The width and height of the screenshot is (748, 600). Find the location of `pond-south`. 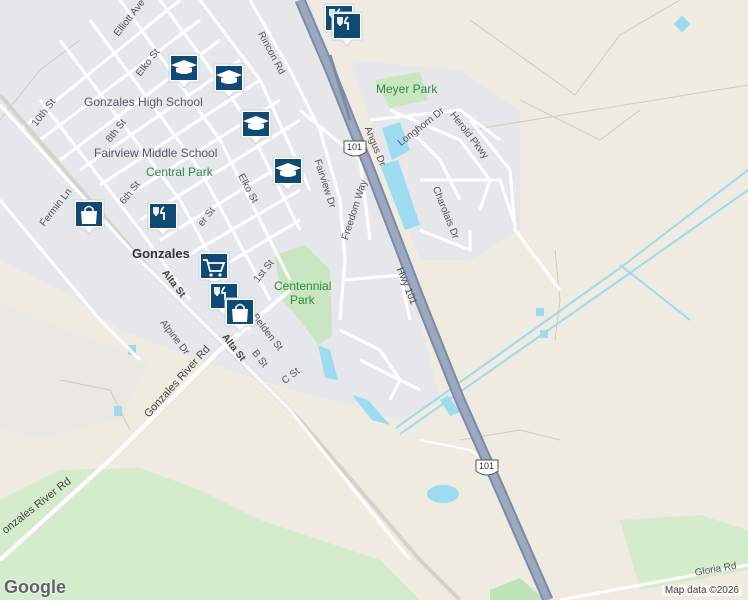

pond-south is located at coordinates (443, 494).